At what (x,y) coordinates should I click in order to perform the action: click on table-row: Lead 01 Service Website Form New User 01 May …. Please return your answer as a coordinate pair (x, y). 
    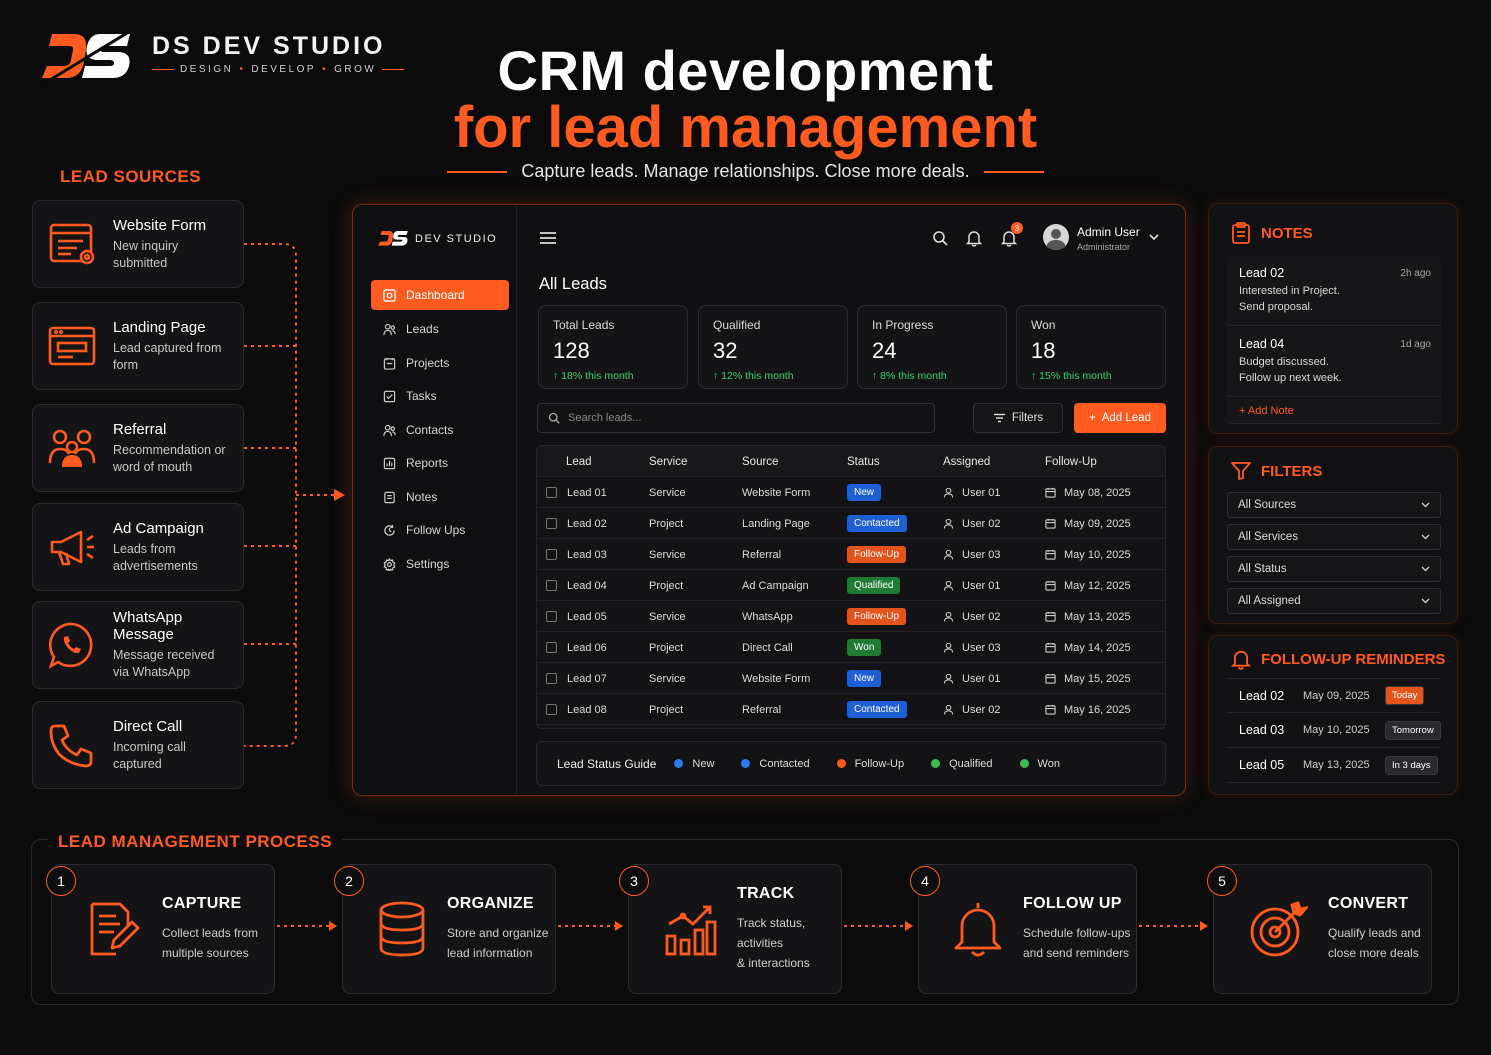
    Looking at the image, I should click on (851, 492).